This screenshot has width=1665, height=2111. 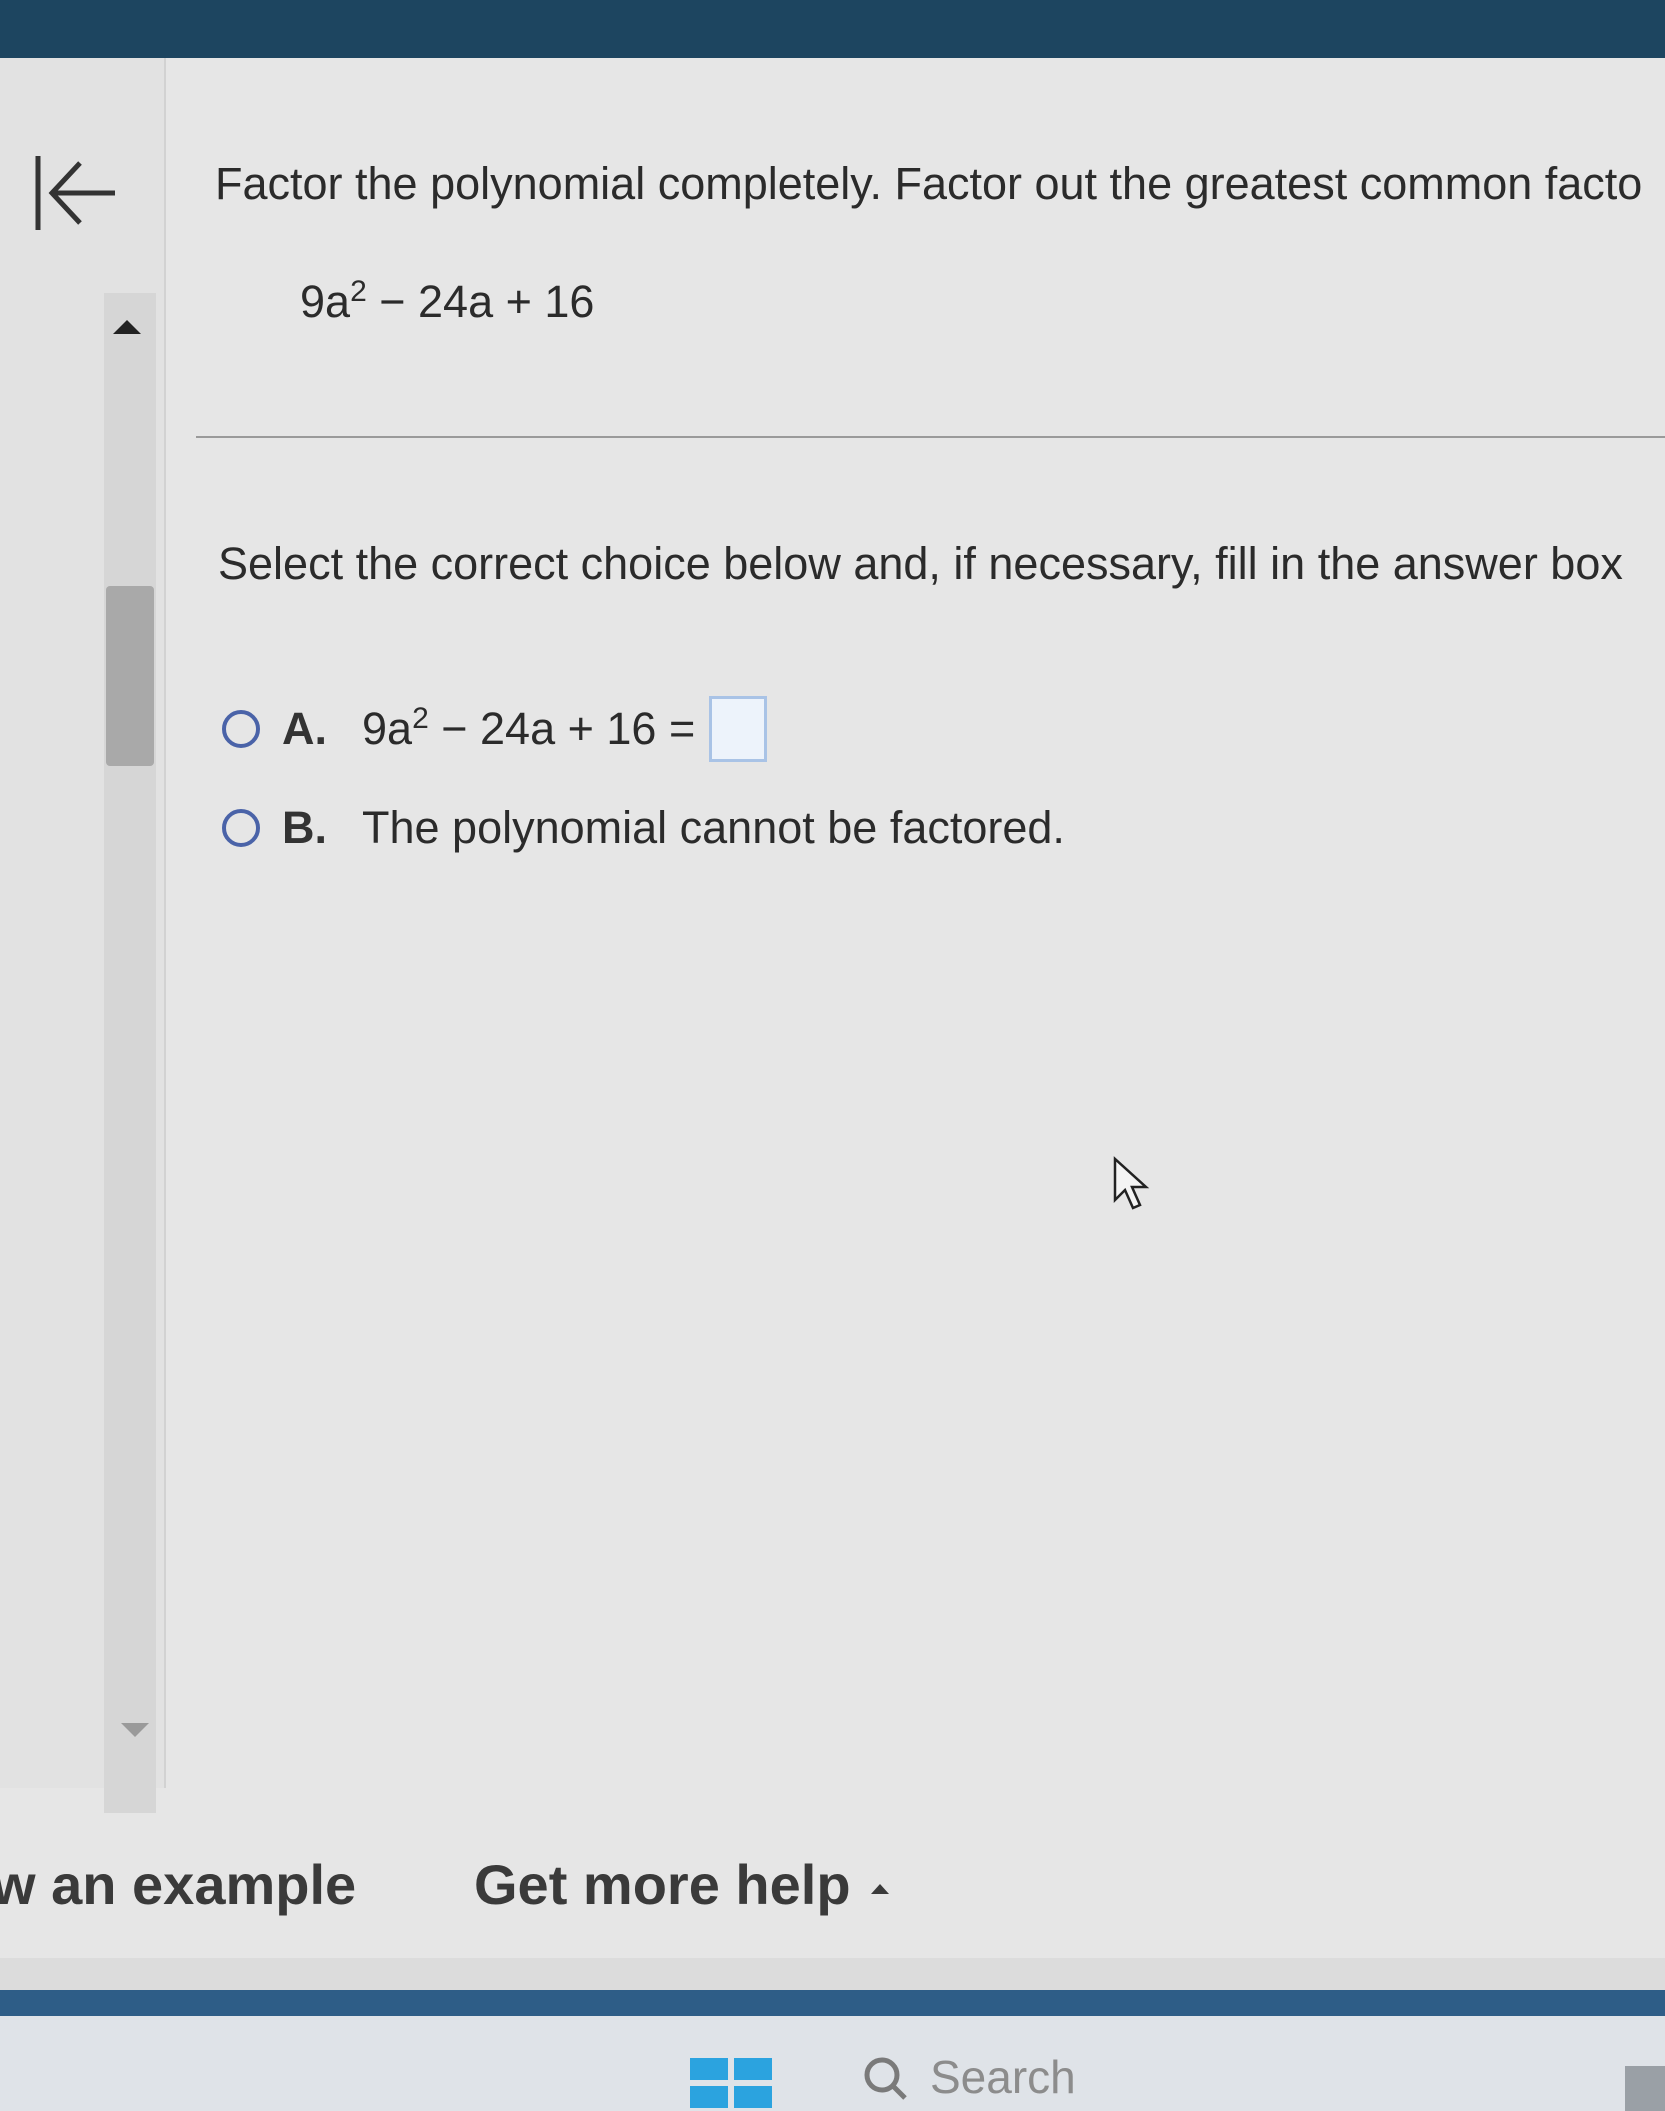 What do you see at coordinates (879, 1888) in the screenshot?
I see `caret-up-icon` at bounding box center [879, 1888].